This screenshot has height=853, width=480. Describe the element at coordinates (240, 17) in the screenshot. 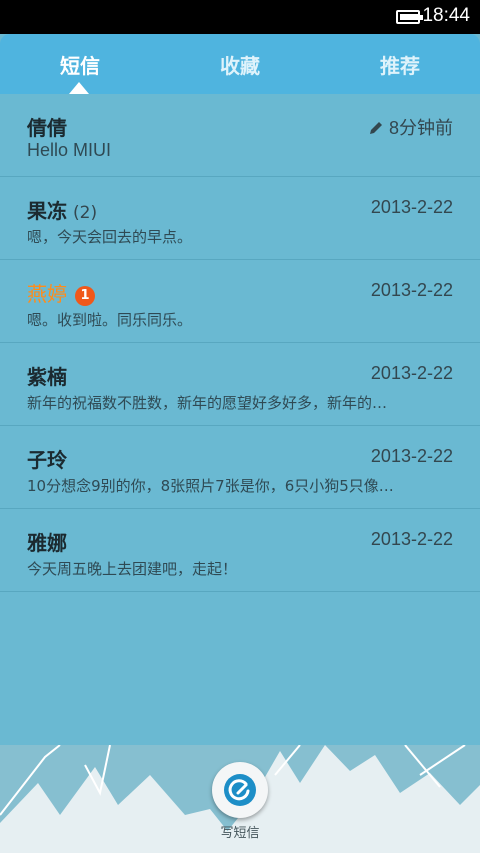

I see `status-bar: 18:44` at that location.